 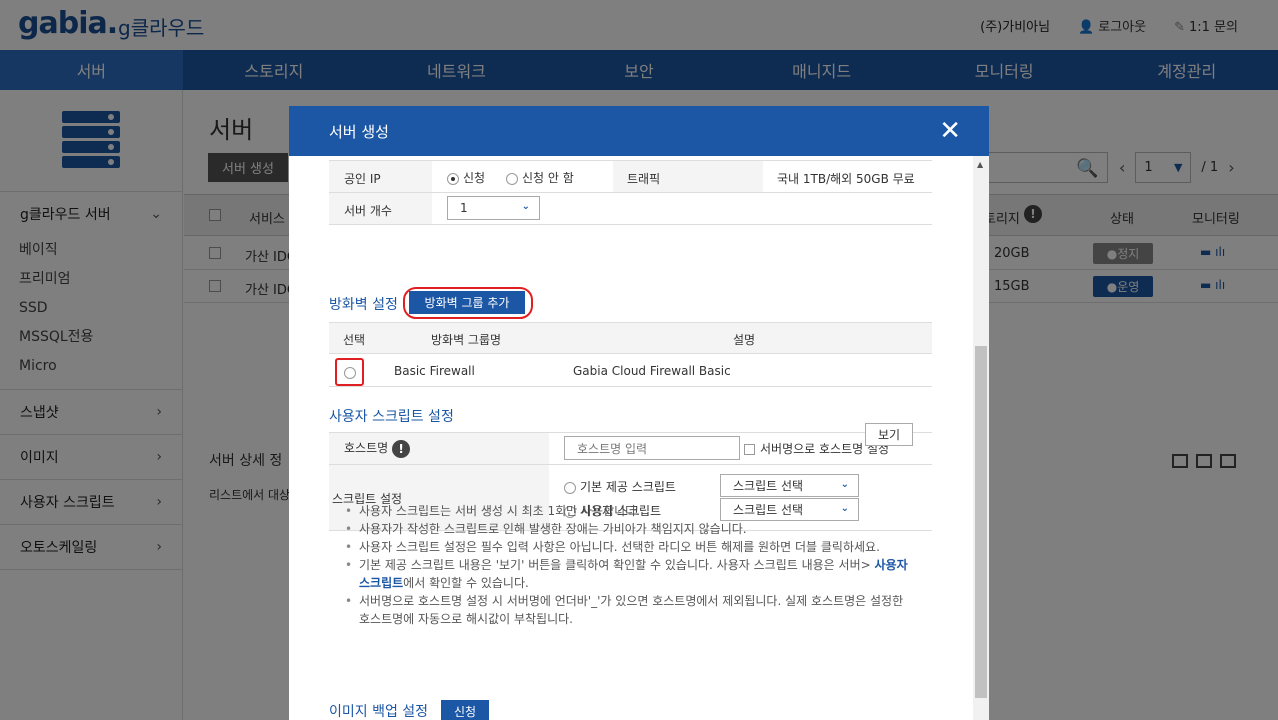 What do you see at coordinates (980, 164) in the screenshot?
I see `scroll-up-icon: ▲` at bounding box center [980, 164].